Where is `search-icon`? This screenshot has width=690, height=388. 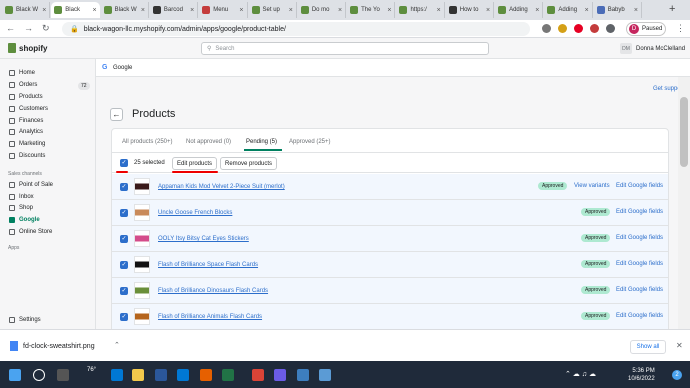 search-icon is located at coordinates (39, 375).